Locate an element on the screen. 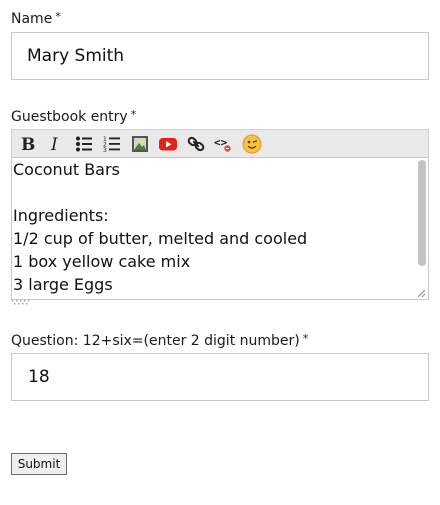 Image resolution: width=440 pixels, height=505 pixels. guestbook-label-row: Guestbook entry * is located at coordinates (74, 116).